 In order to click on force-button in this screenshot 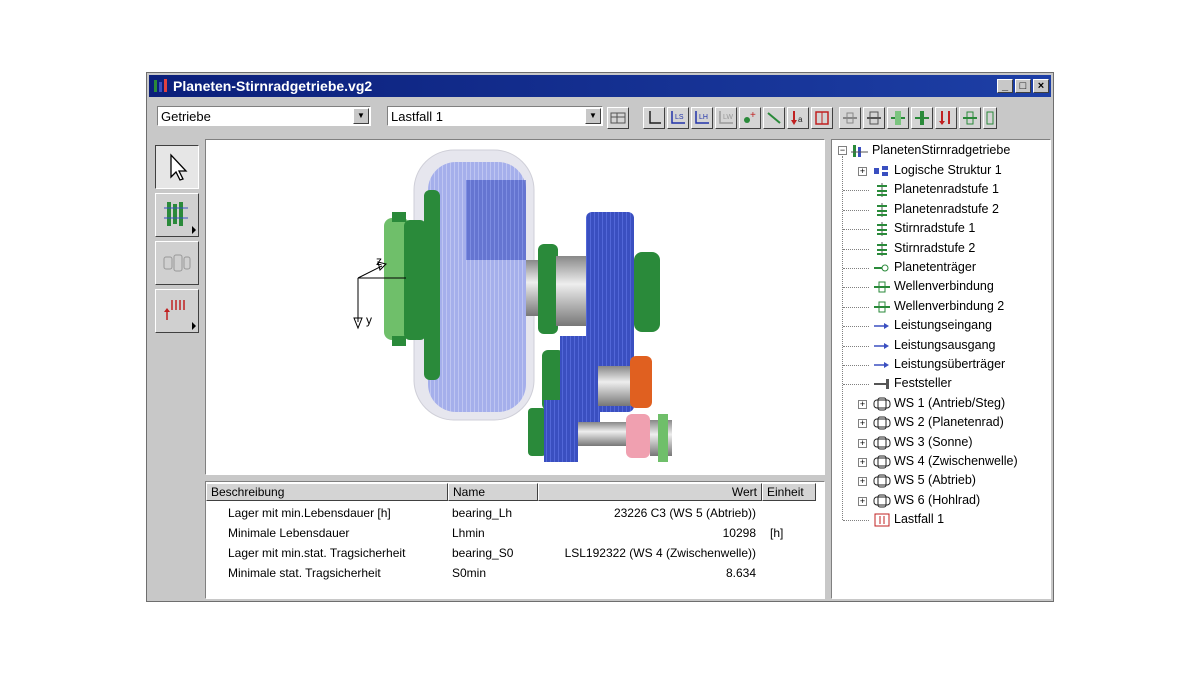, I will do `click(946, 118)`.